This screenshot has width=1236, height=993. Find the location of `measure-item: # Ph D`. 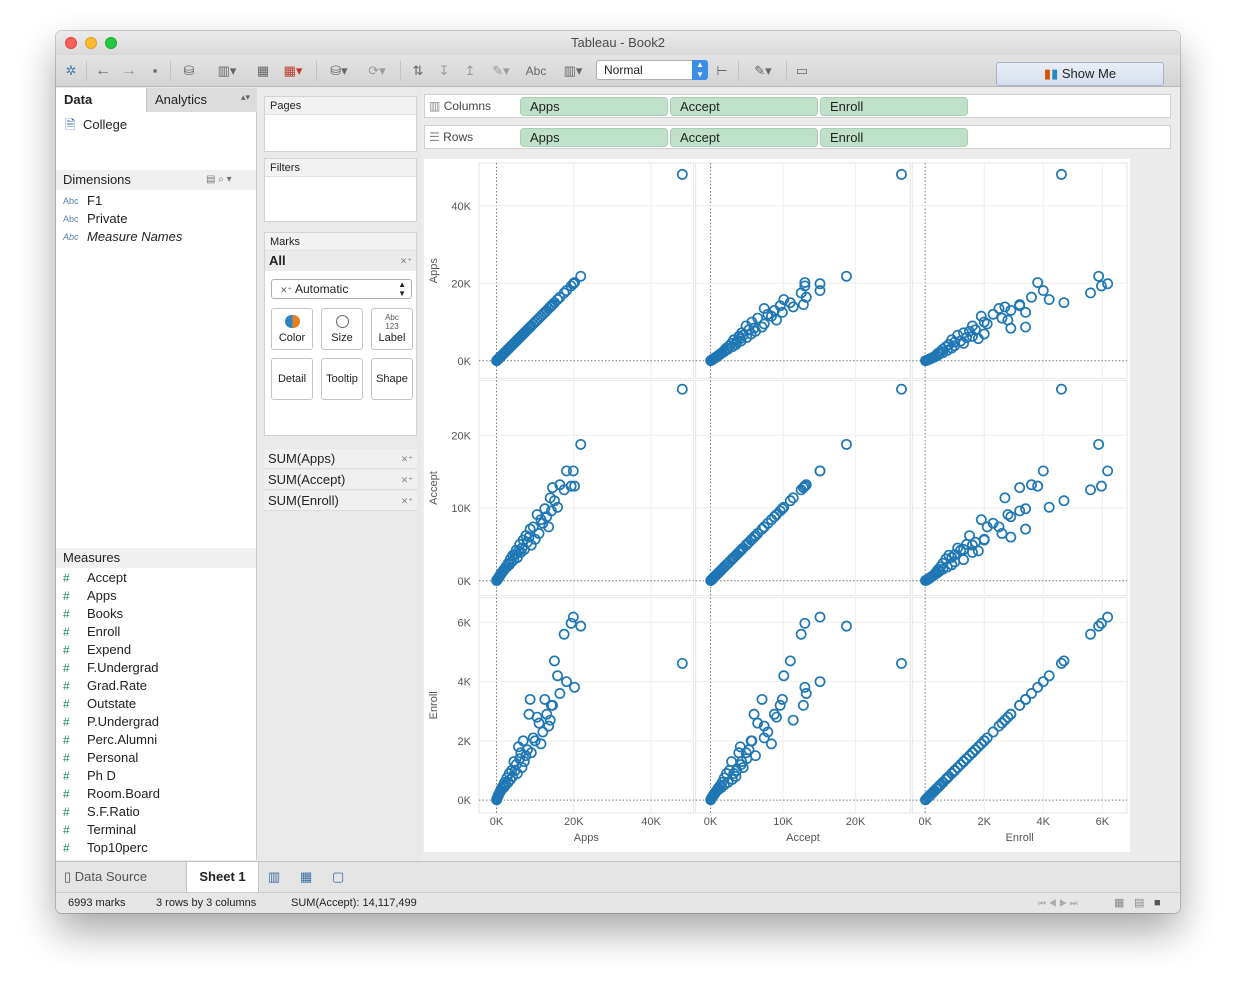

measure-item: # Ph D is located at coordinates (156, 776).